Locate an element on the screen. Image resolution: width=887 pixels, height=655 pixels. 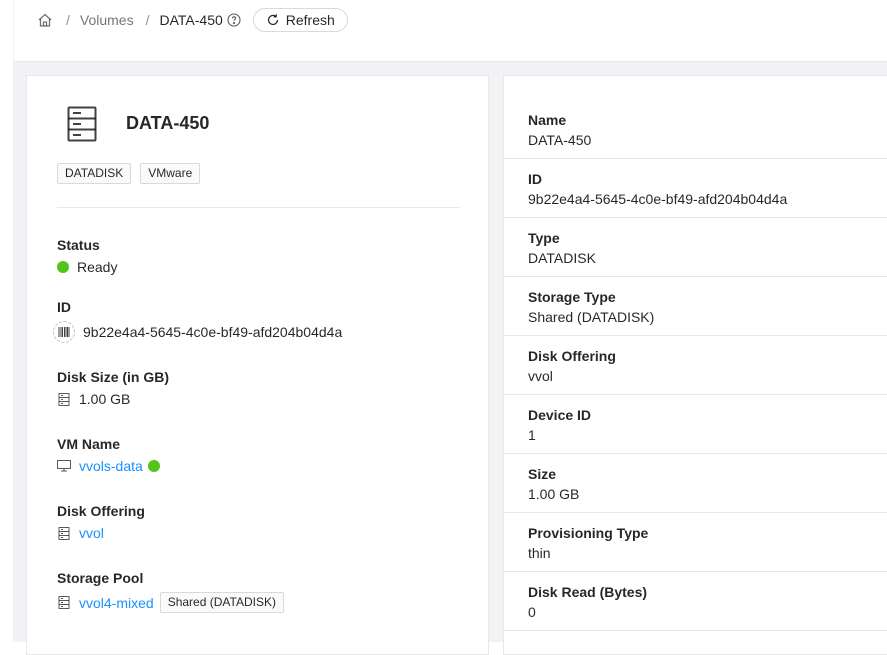
detail-value: DATA-450 is located at coordinates (560, 140).